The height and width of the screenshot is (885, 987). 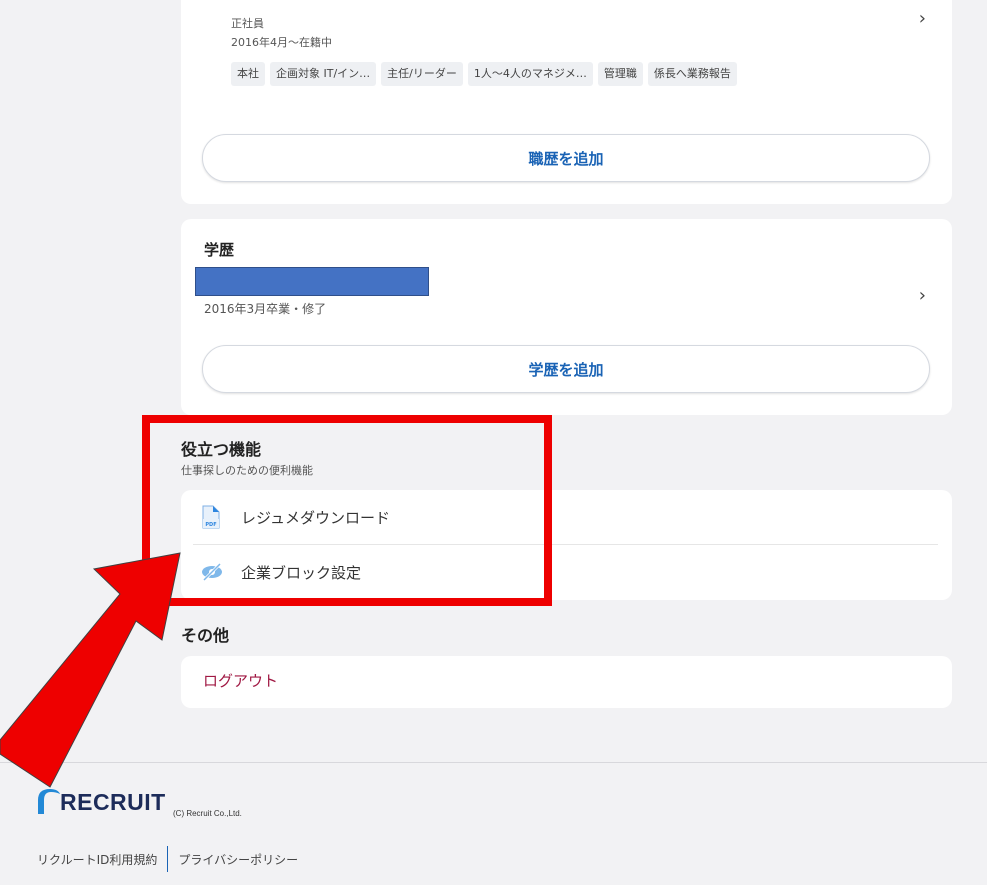 What do you see at coordinates (219, 250) in the screenshot?
I see `education-title: 学歴` at bounding box center [219, 250].